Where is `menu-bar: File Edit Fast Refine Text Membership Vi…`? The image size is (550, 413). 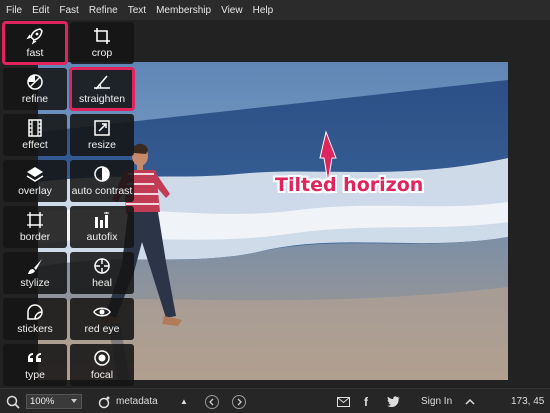 menu-bar: File Edit Fast Refine Text Membership Vi… is located at coordinates (275, 10).